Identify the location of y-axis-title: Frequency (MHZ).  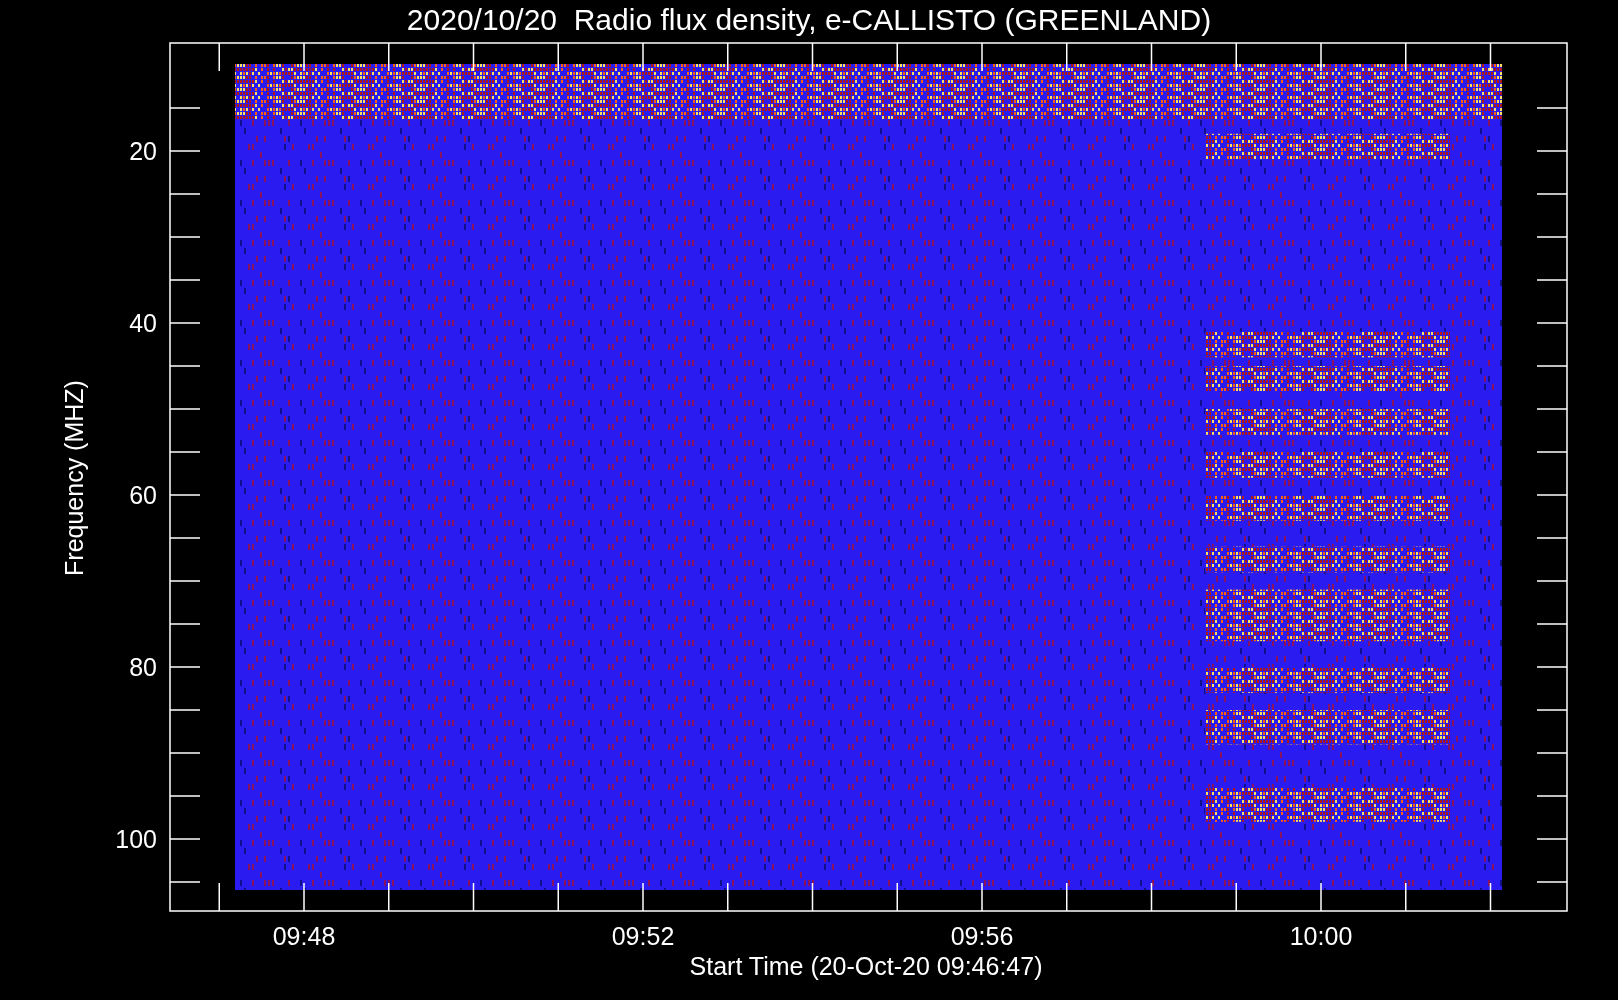
(74, 478).